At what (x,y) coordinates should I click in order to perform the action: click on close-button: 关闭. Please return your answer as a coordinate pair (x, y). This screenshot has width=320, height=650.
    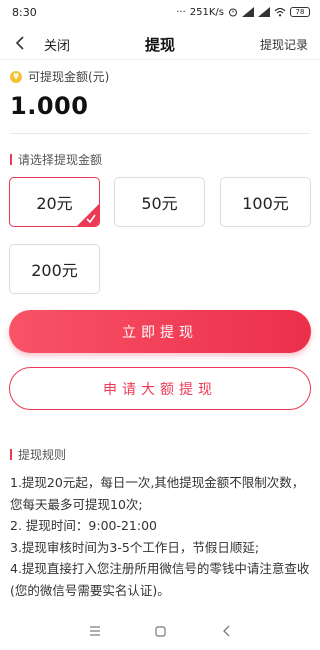
    Looking at the image, I should click on (57, 44).